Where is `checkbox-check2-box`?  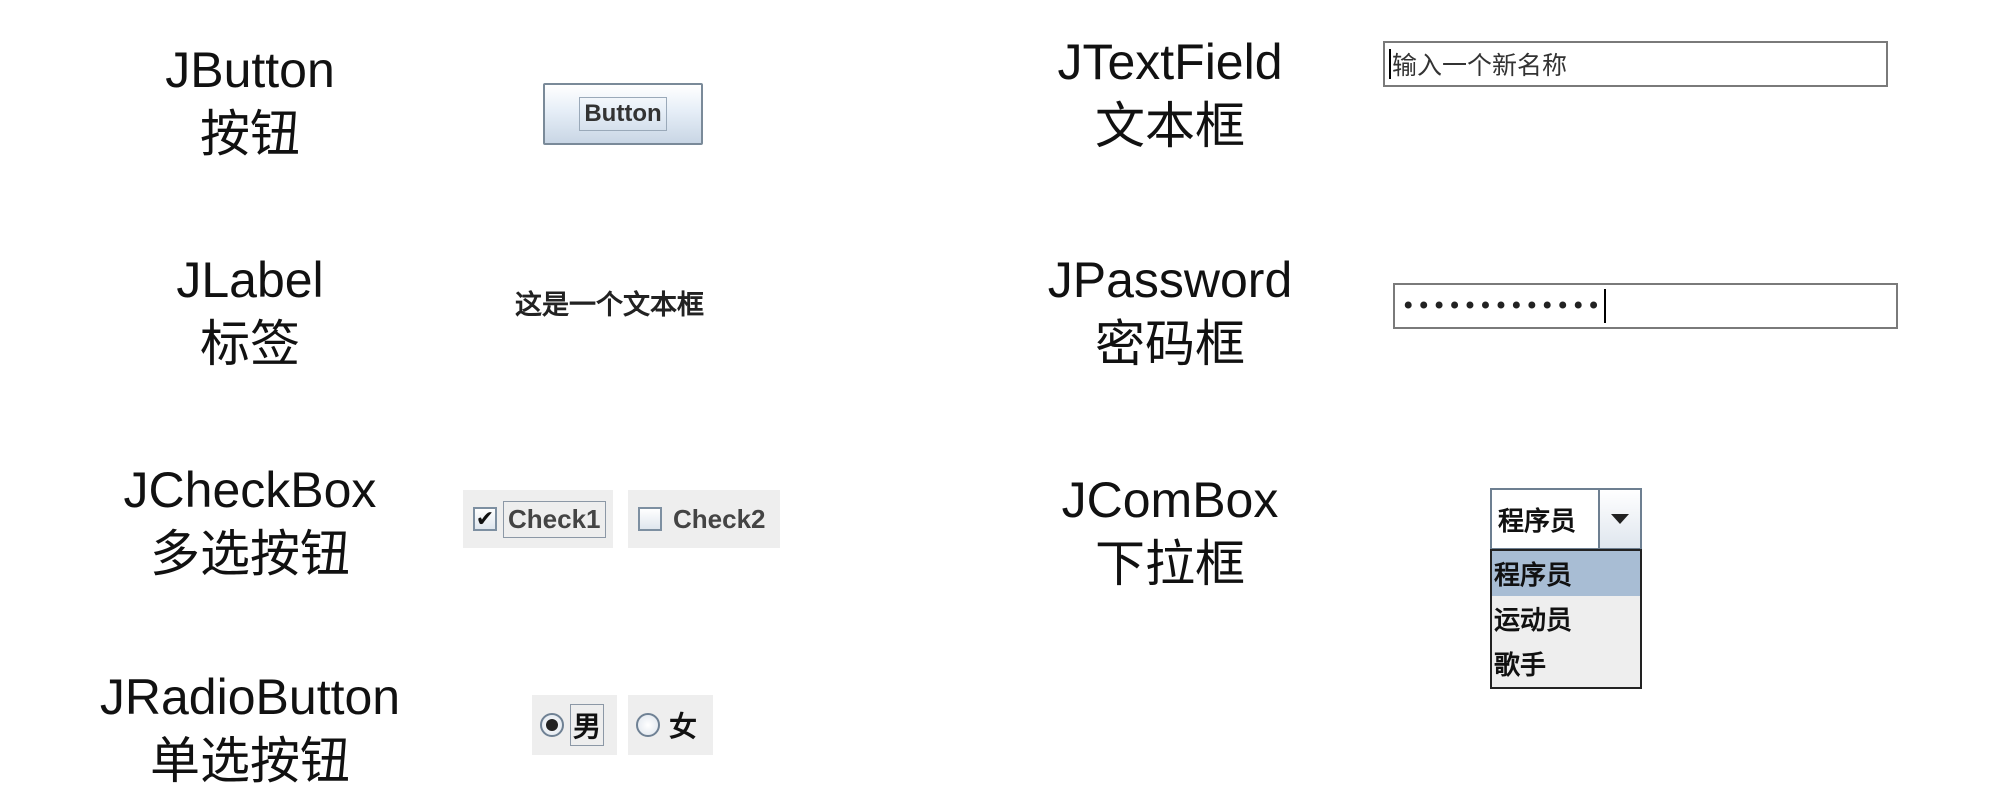
checkbox-check2-box is located at coordinates (650, 519).